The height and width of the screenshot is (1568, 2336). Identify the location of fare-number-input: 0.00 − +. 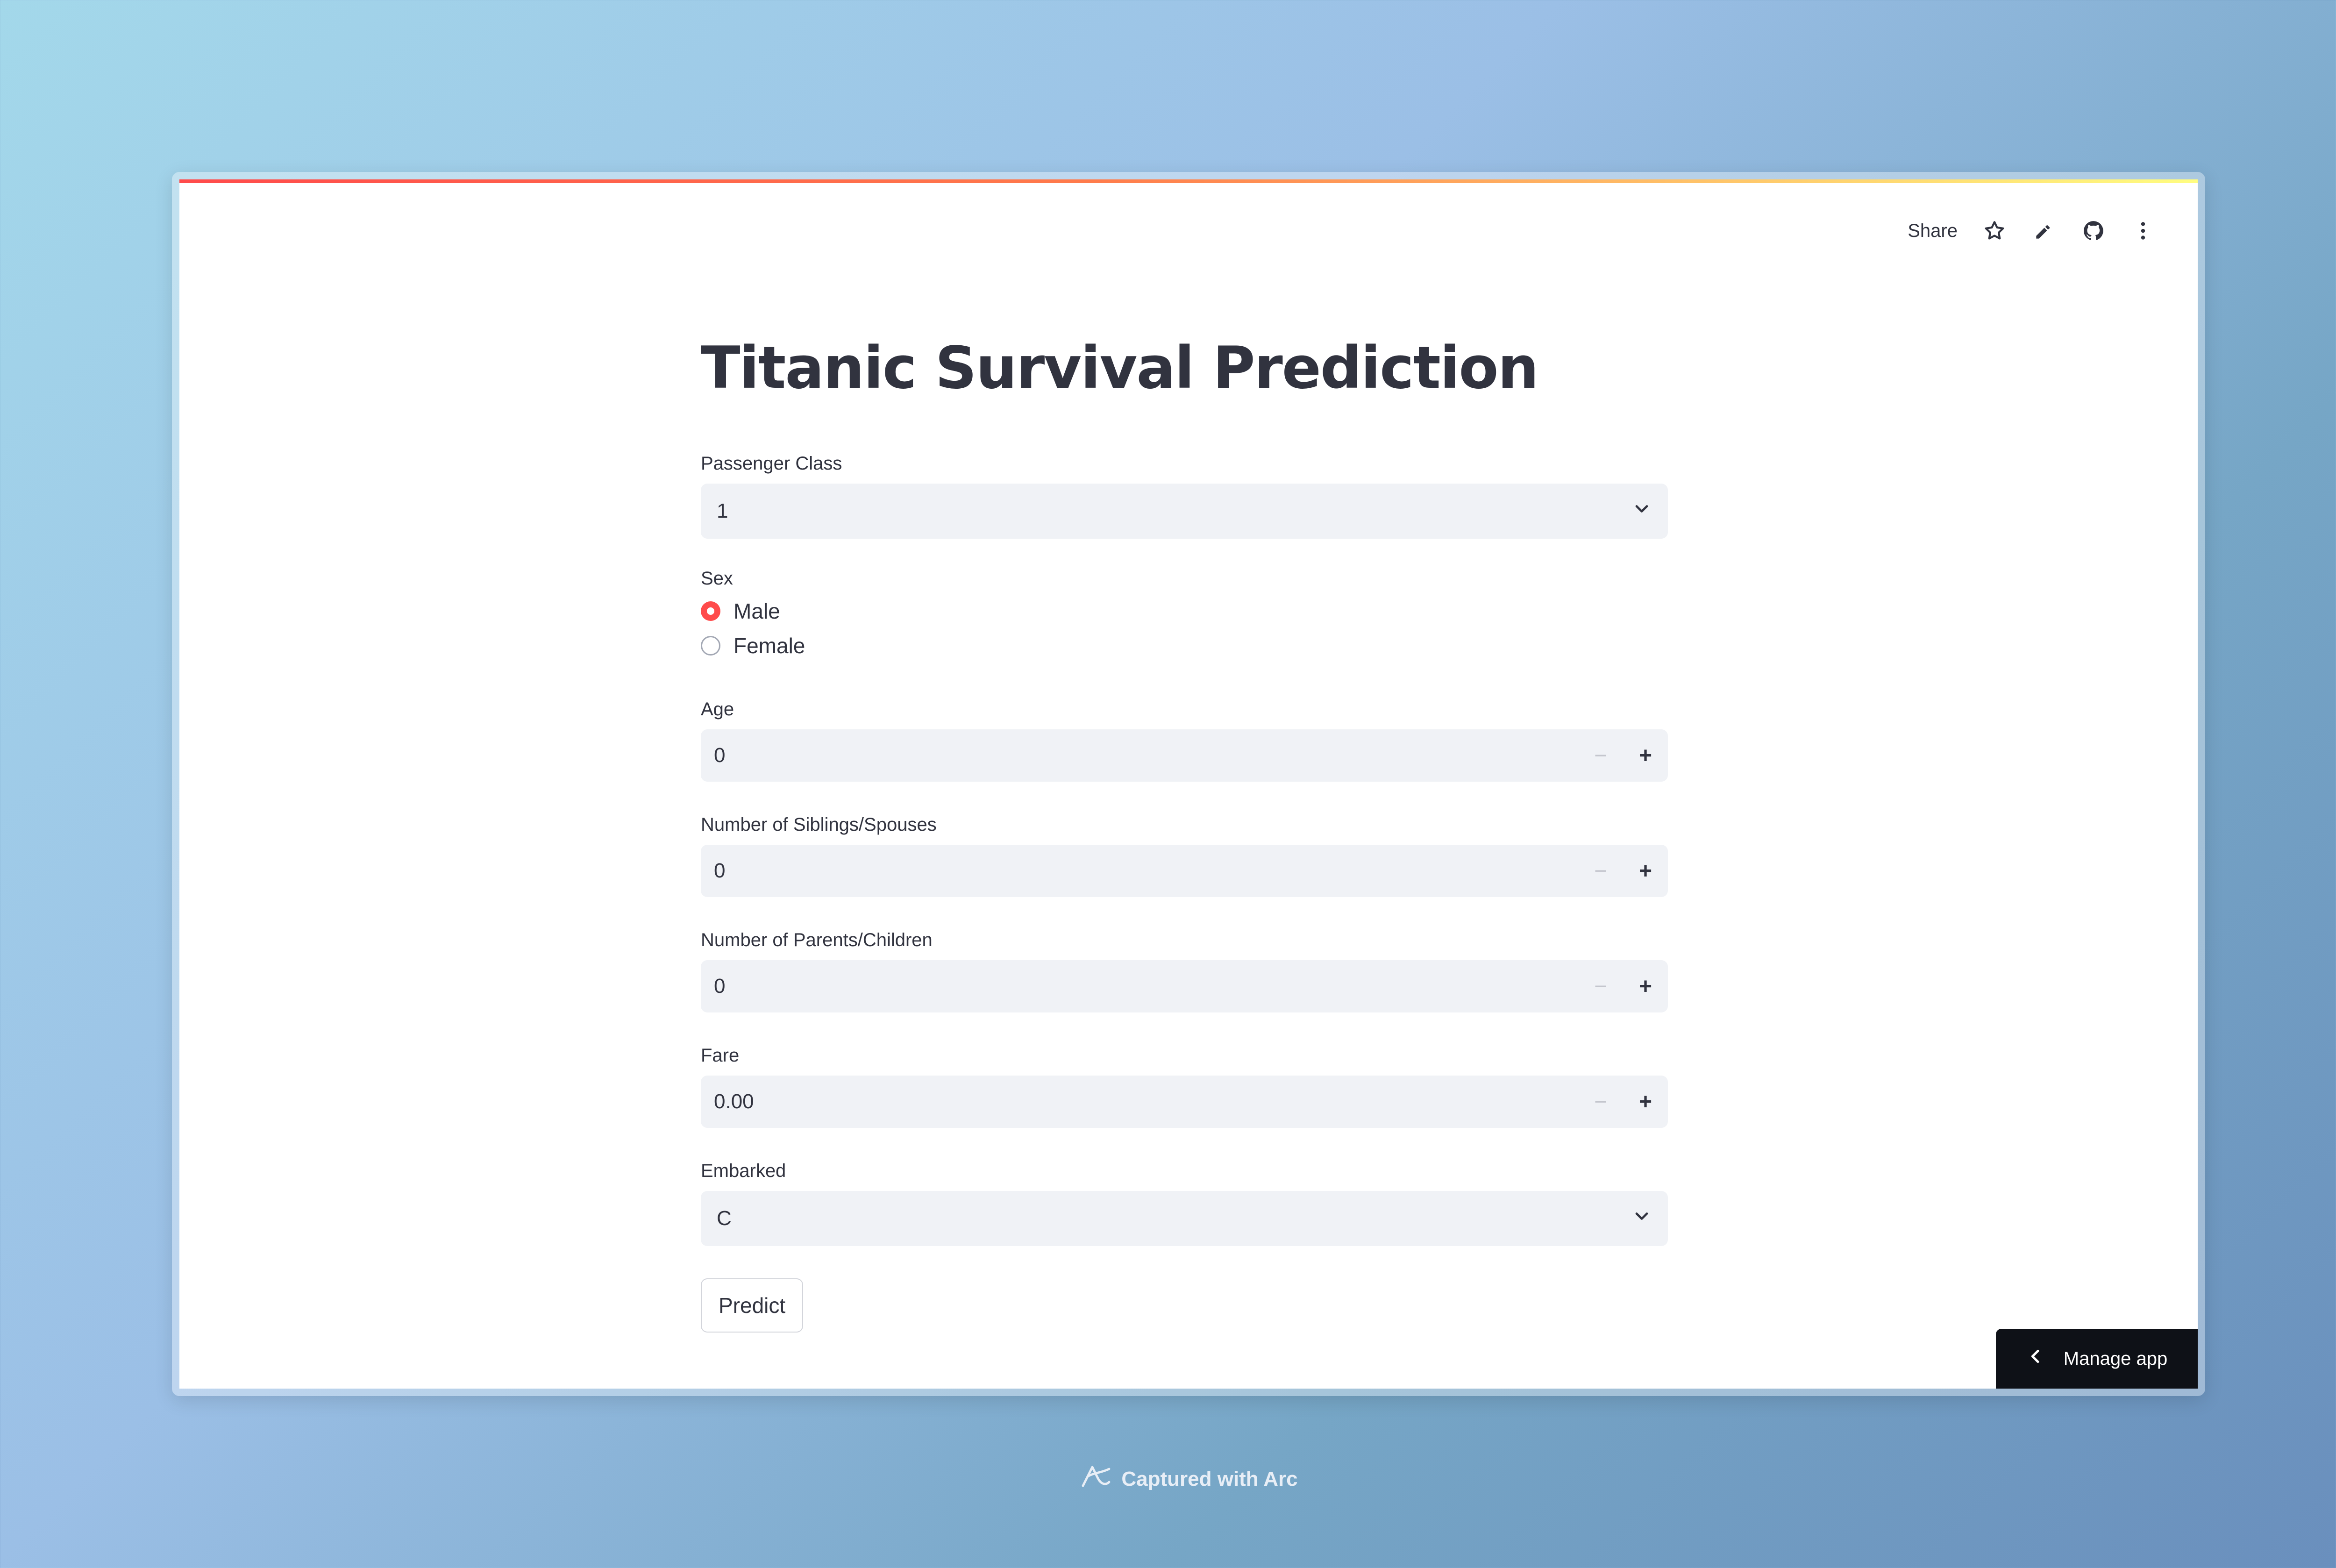
(1184, 1102).